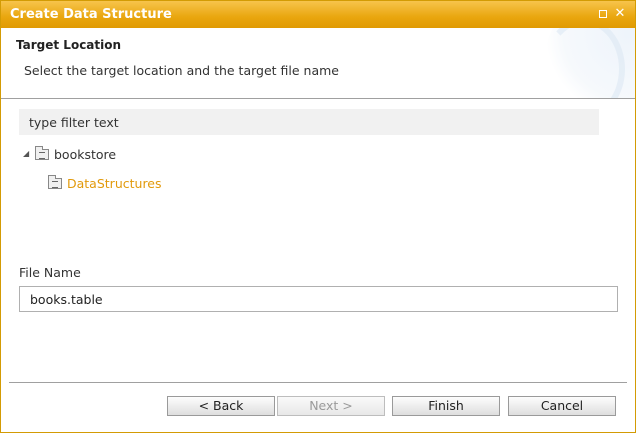 This screenshot has height=433, width=636. What do you see at coordinates (85, 154) in the screenshot?
I see `tree-item-label: bookstore` at bounding box center [85, 154].